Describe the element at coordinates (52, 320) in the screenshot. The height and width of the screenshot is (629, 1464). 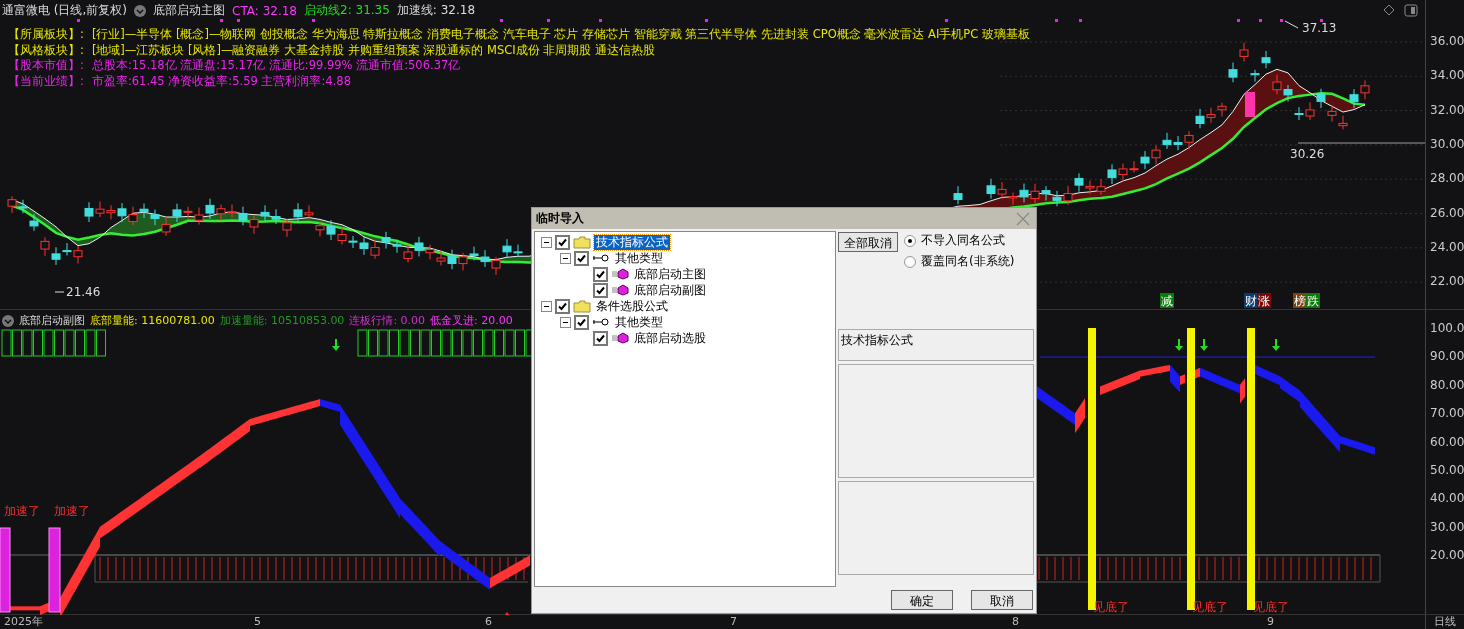
I see `indicator-name: 底部启动副图` at that location.